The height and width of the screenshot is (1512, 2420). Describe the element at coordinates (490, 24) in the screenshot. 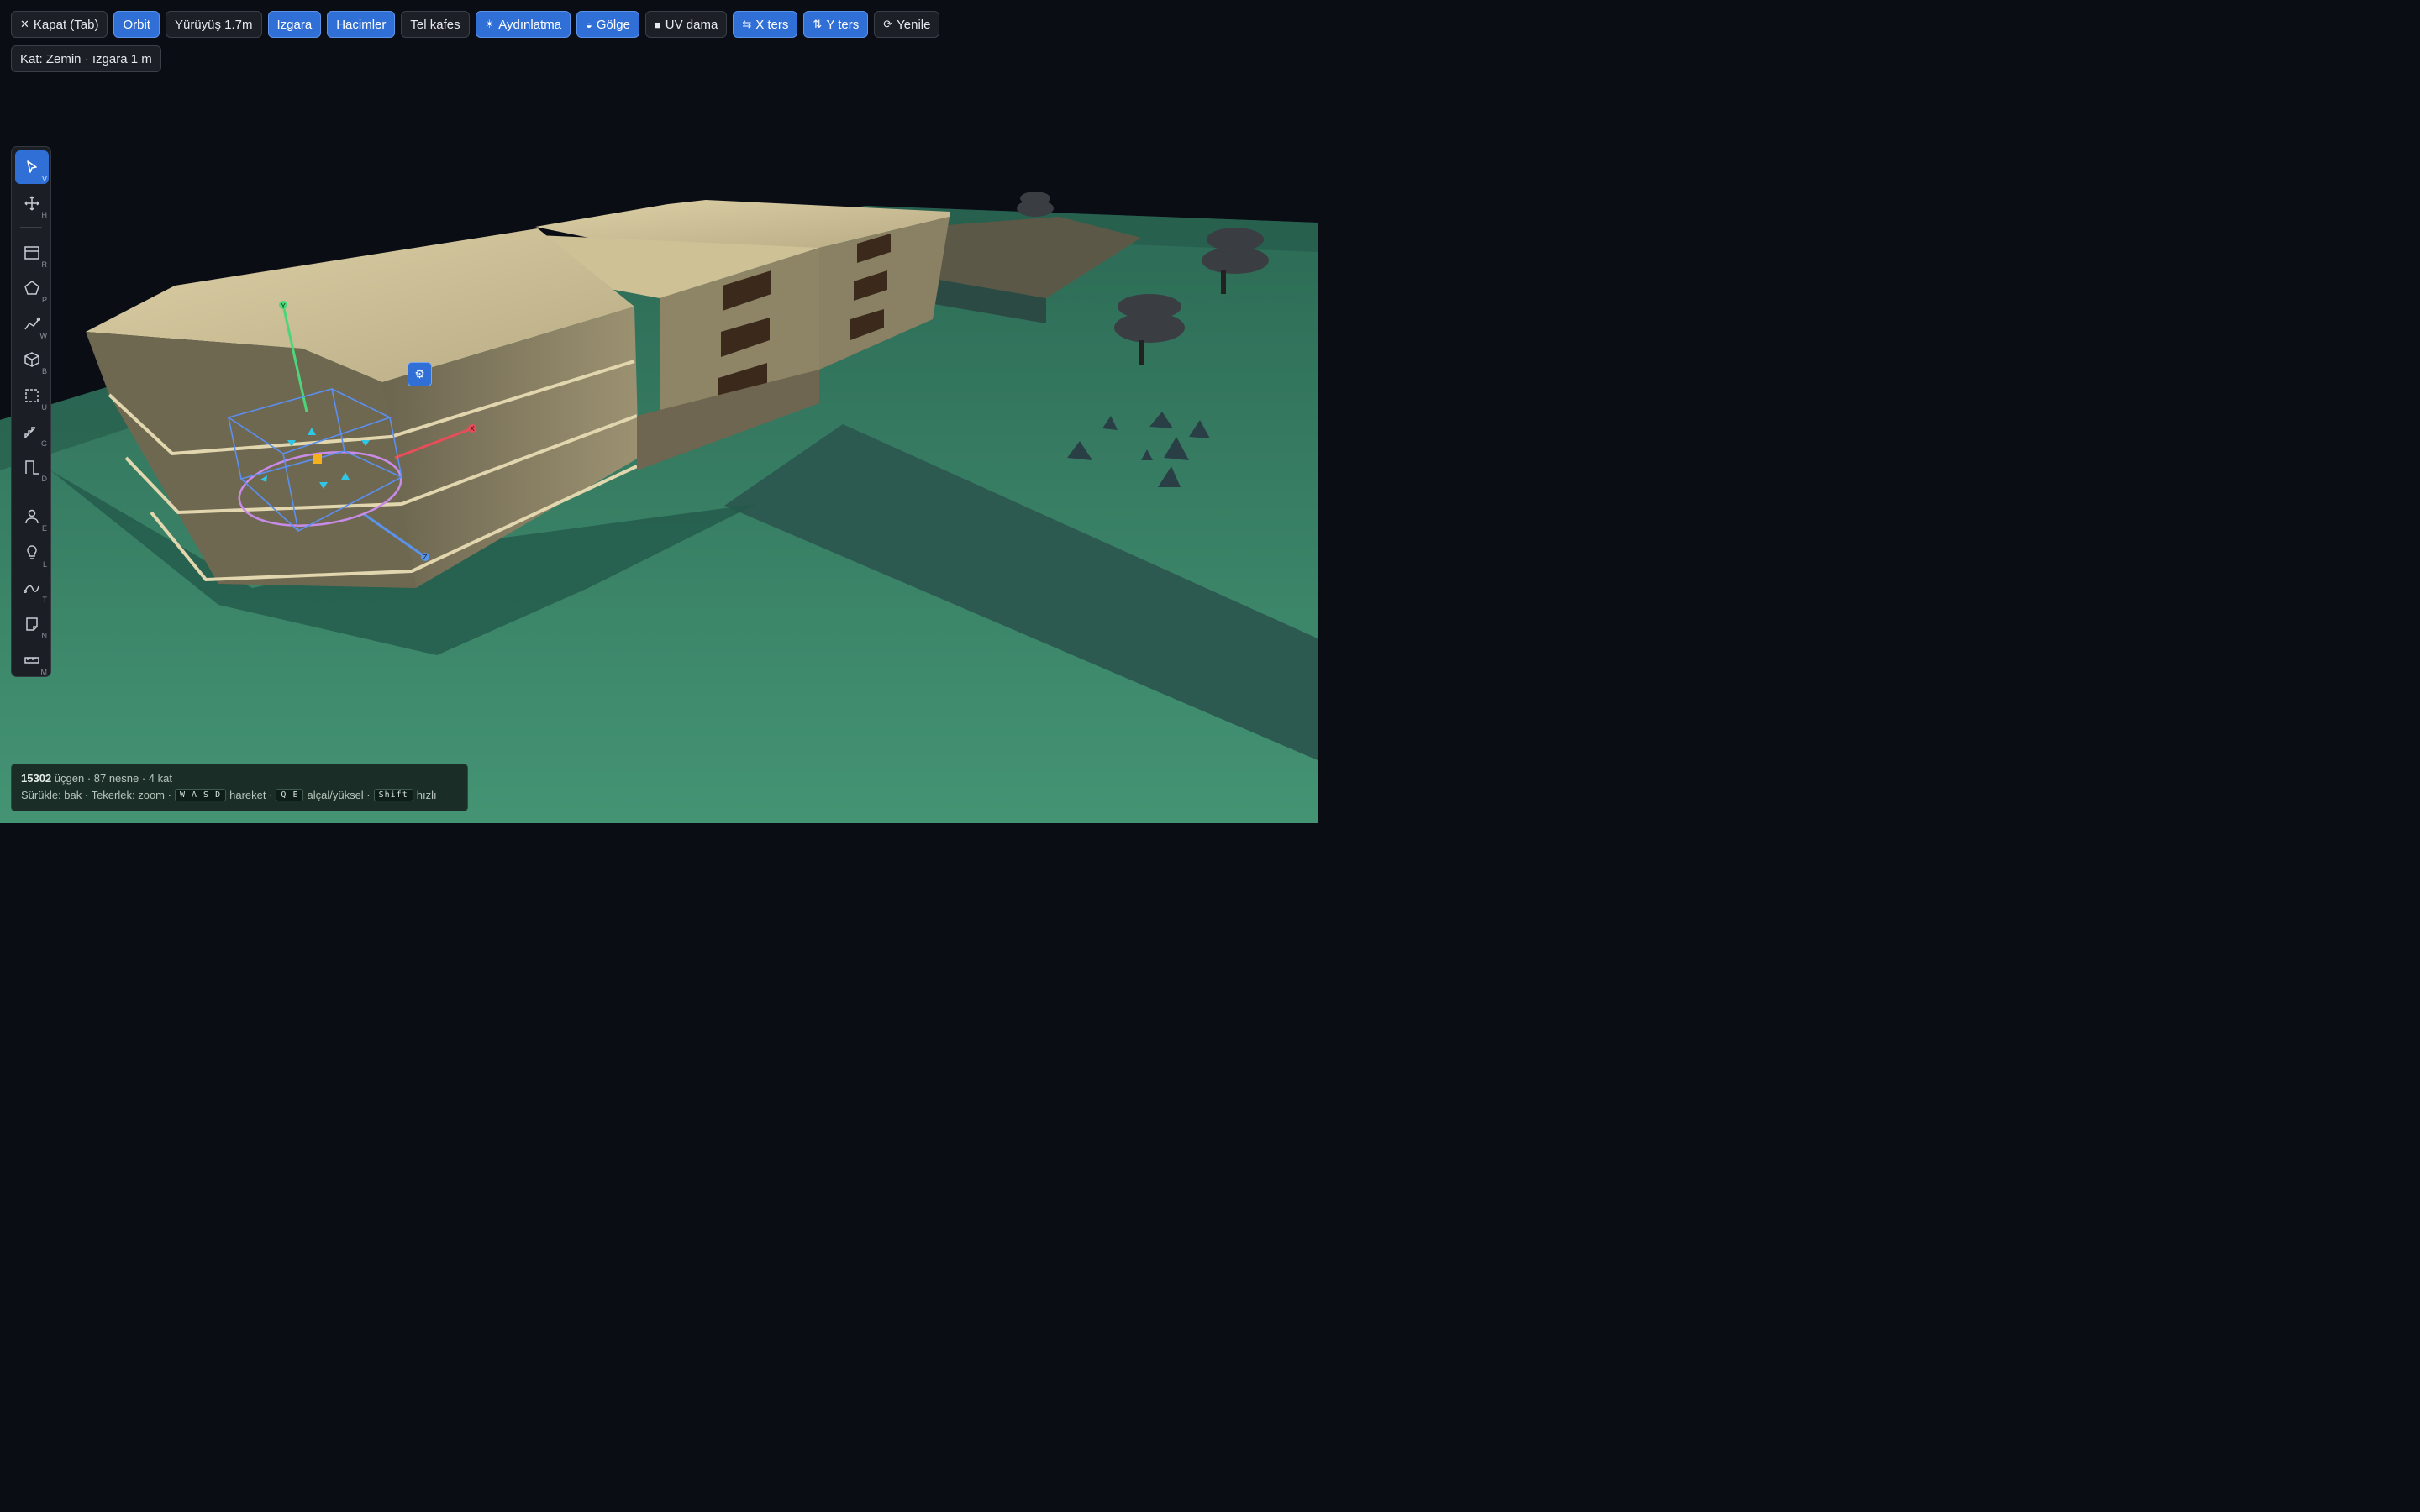

I see `sun-icon: ☀` at that location.